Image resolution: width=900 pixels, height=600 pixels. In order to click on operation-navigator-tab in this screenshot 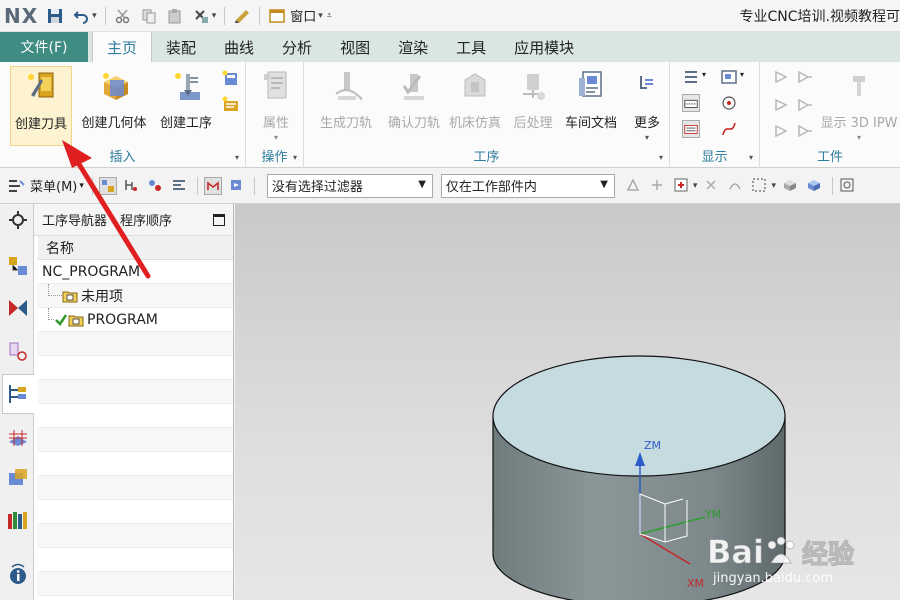, I will do `click(18, 394)`.